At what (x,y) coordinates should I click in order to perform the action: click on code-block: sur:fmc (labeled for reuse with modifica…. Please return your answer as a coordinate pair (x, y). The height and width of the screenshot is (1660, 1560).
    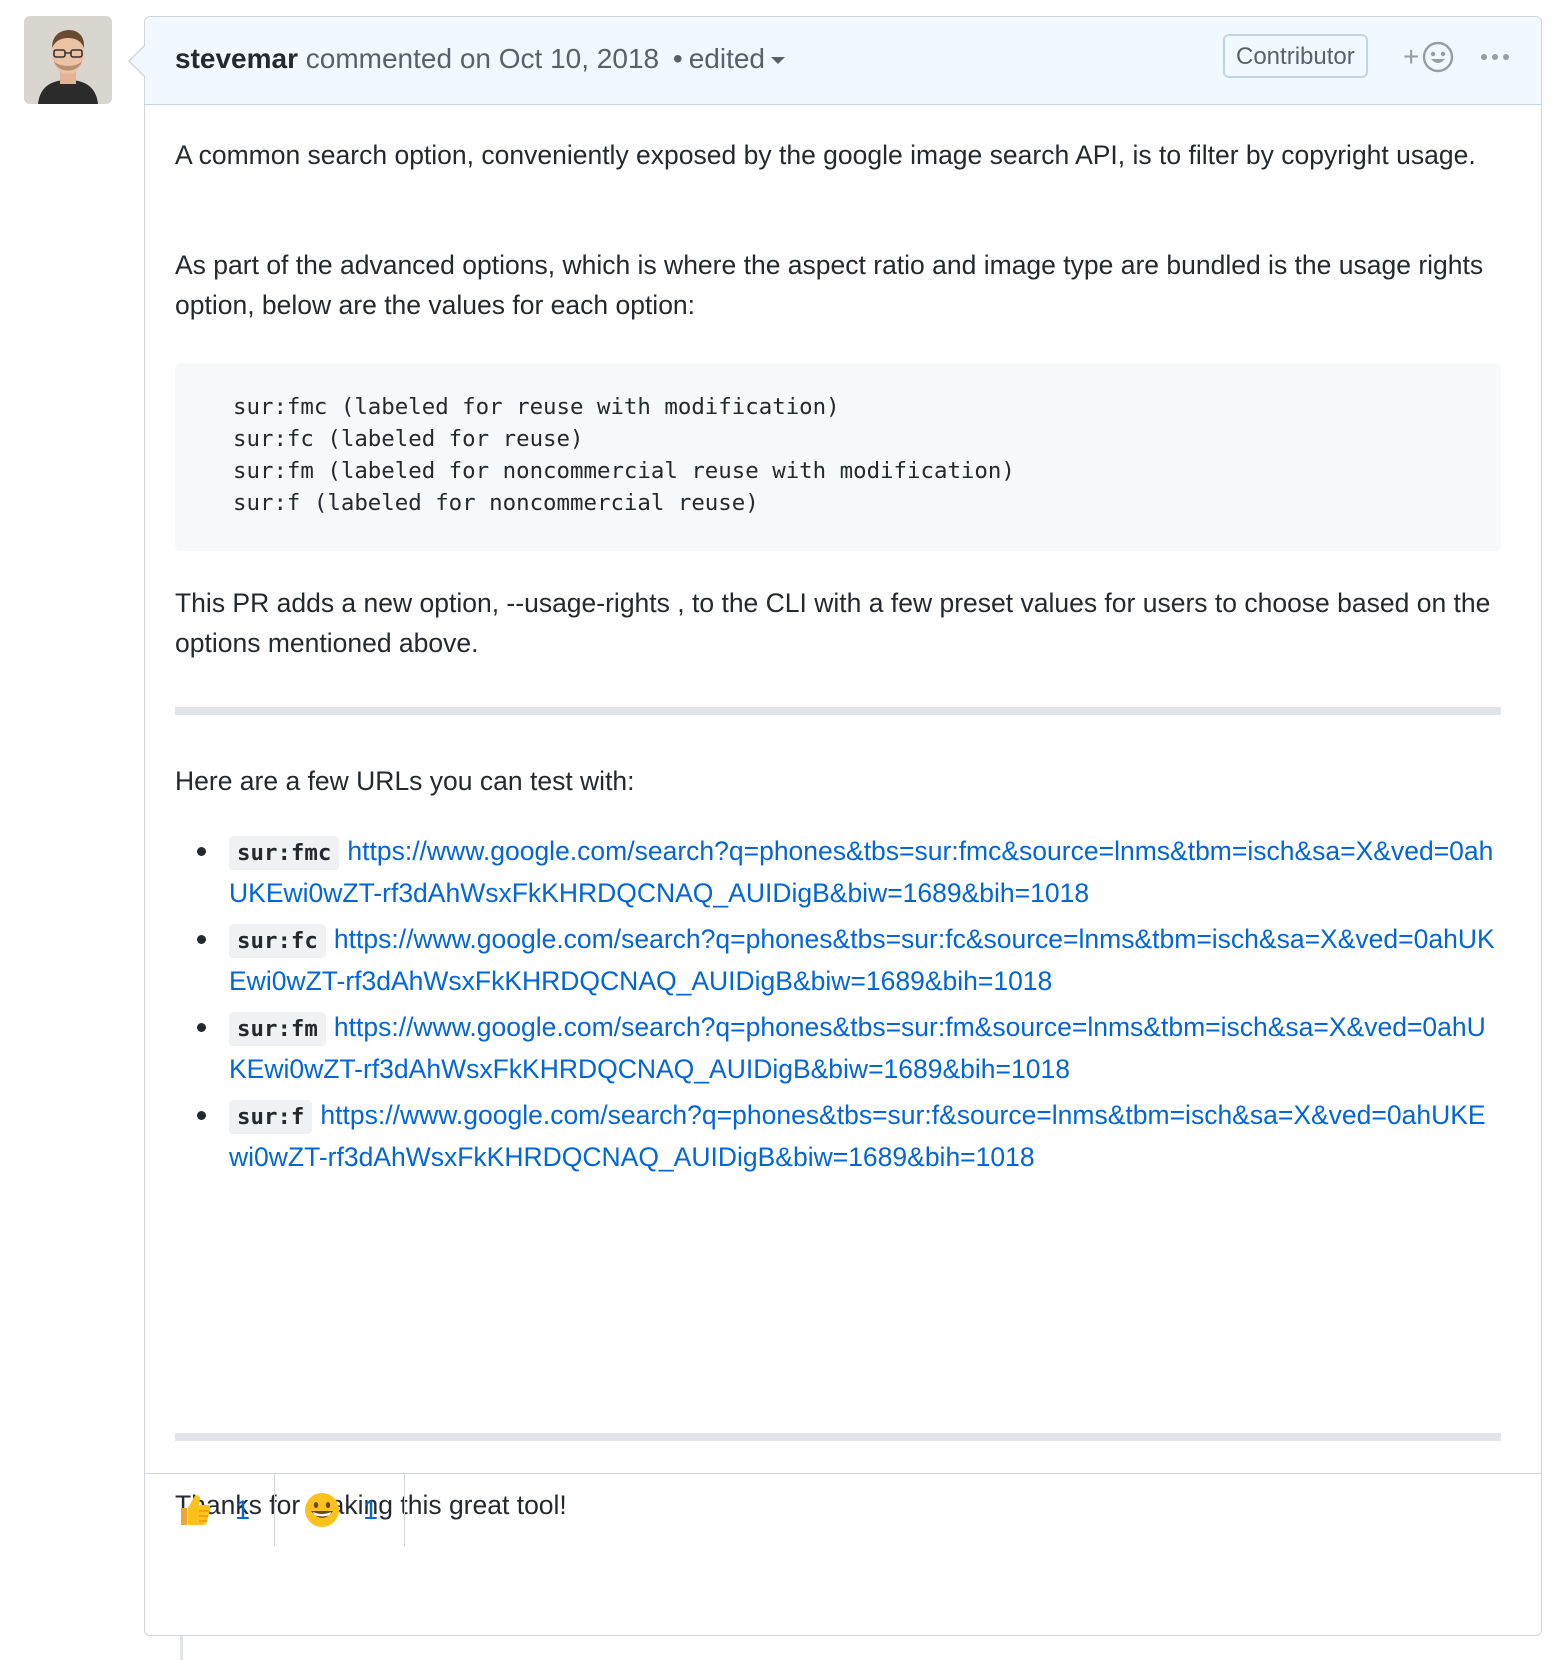
    Looking at the image, I should click on (838, 457).